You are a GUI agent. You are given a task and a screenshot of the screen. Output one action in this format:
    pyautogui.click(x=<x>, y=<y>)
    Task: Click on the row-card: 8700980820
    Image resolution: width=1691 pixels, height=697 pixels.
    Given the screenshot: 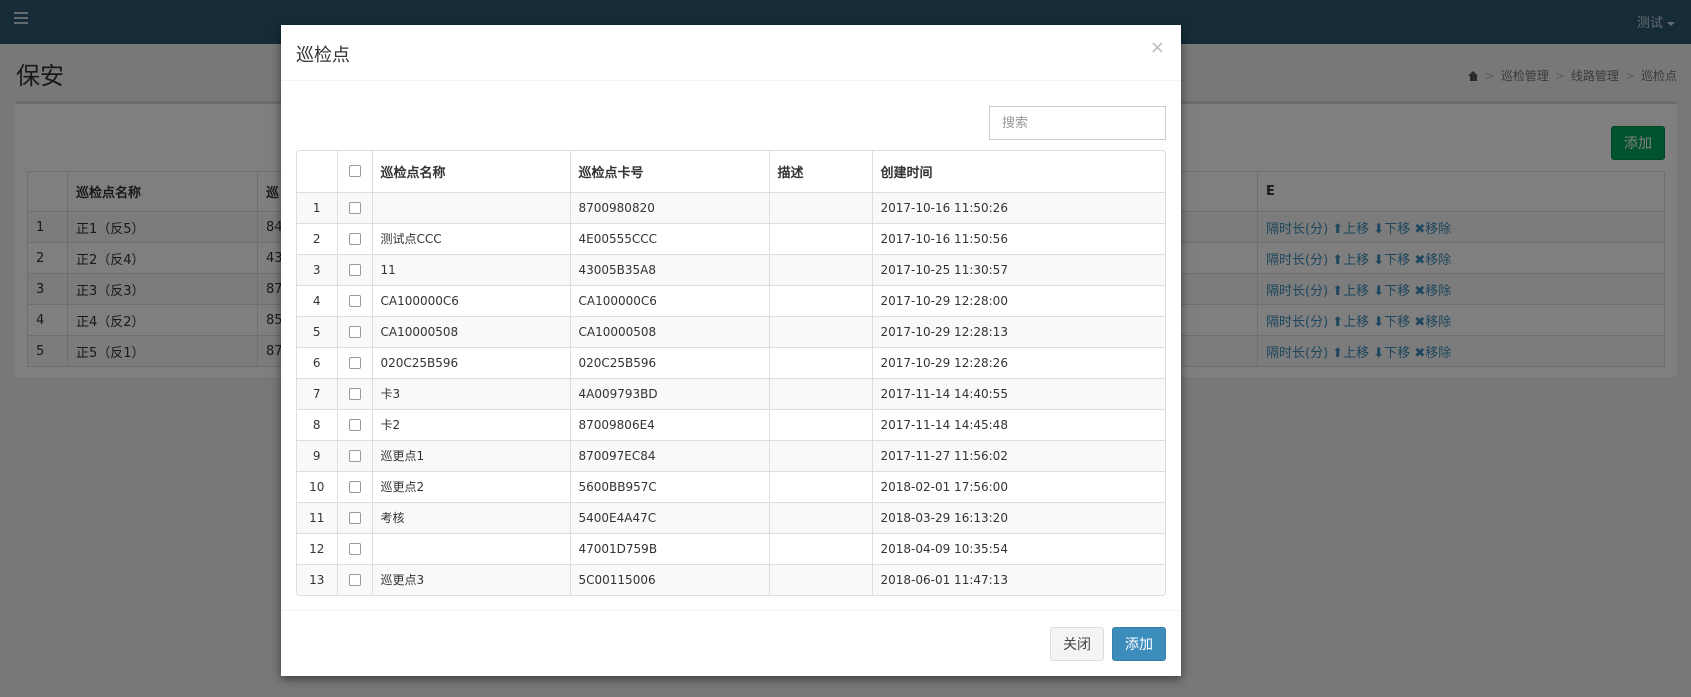 What is the action you would take?
    pyautogui.click(x=670, y=208)
    